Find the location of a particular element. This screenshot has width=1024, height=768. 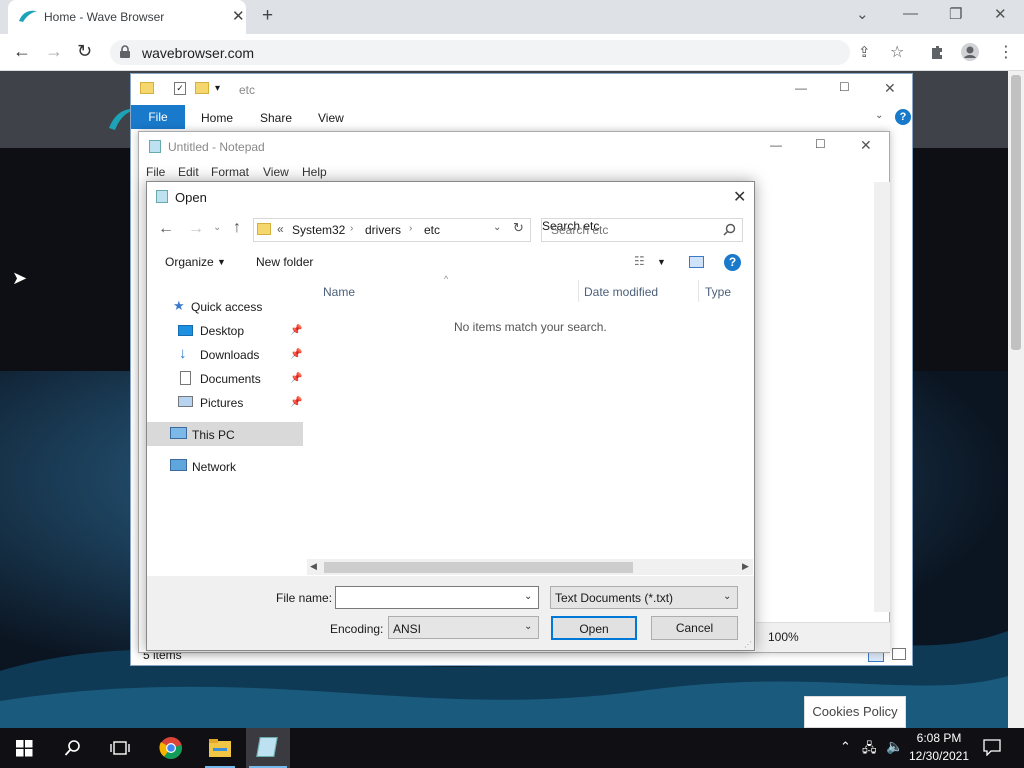

file-type-dropdown-icon: ⌄ is located at coordinates (727, 596).